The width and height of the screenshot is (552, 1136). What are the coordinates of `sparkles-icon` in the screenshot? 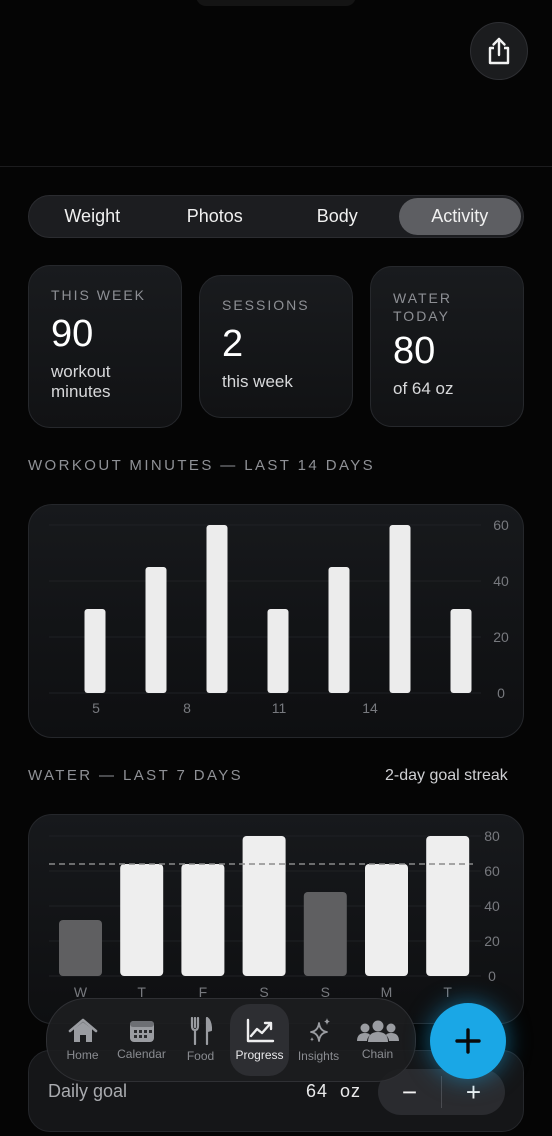 It's located at (319, 1030).